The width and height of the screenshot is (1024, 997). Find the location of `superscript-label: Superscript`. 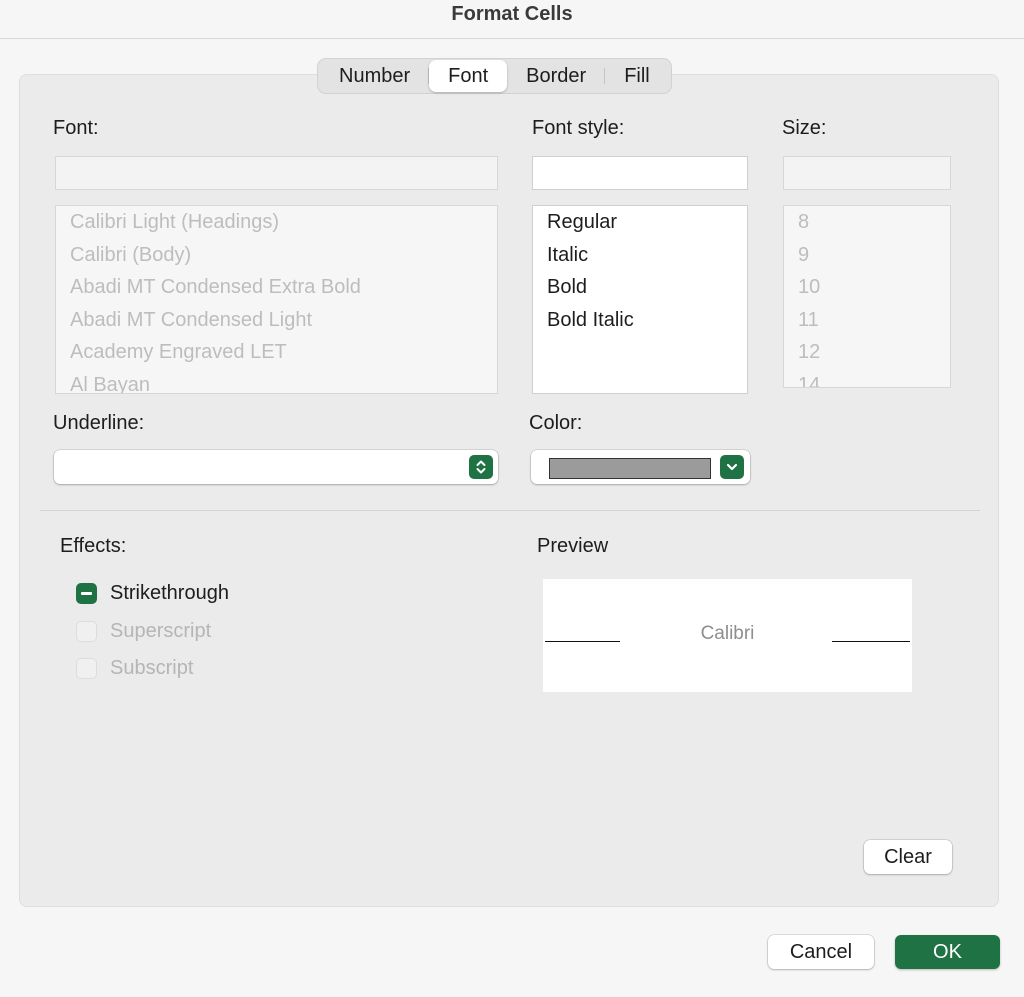

superscript-label: Superscript is located at coordinates (160, 631).